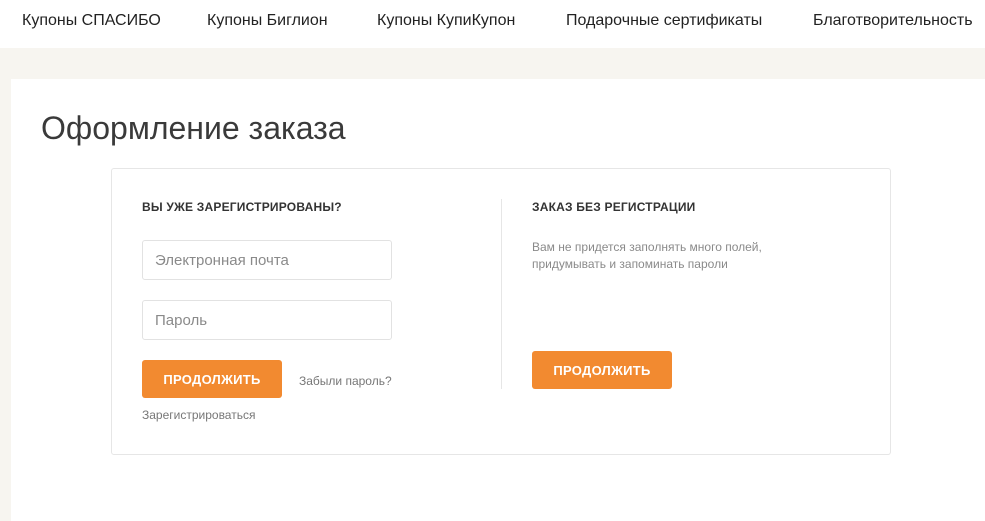 This screenshot has height=521, width=985. Describe the element at coordinates (664, 21) in the screenshot. I see `nav-item-gift-certificates: Подарочные сертификаты` at that location.